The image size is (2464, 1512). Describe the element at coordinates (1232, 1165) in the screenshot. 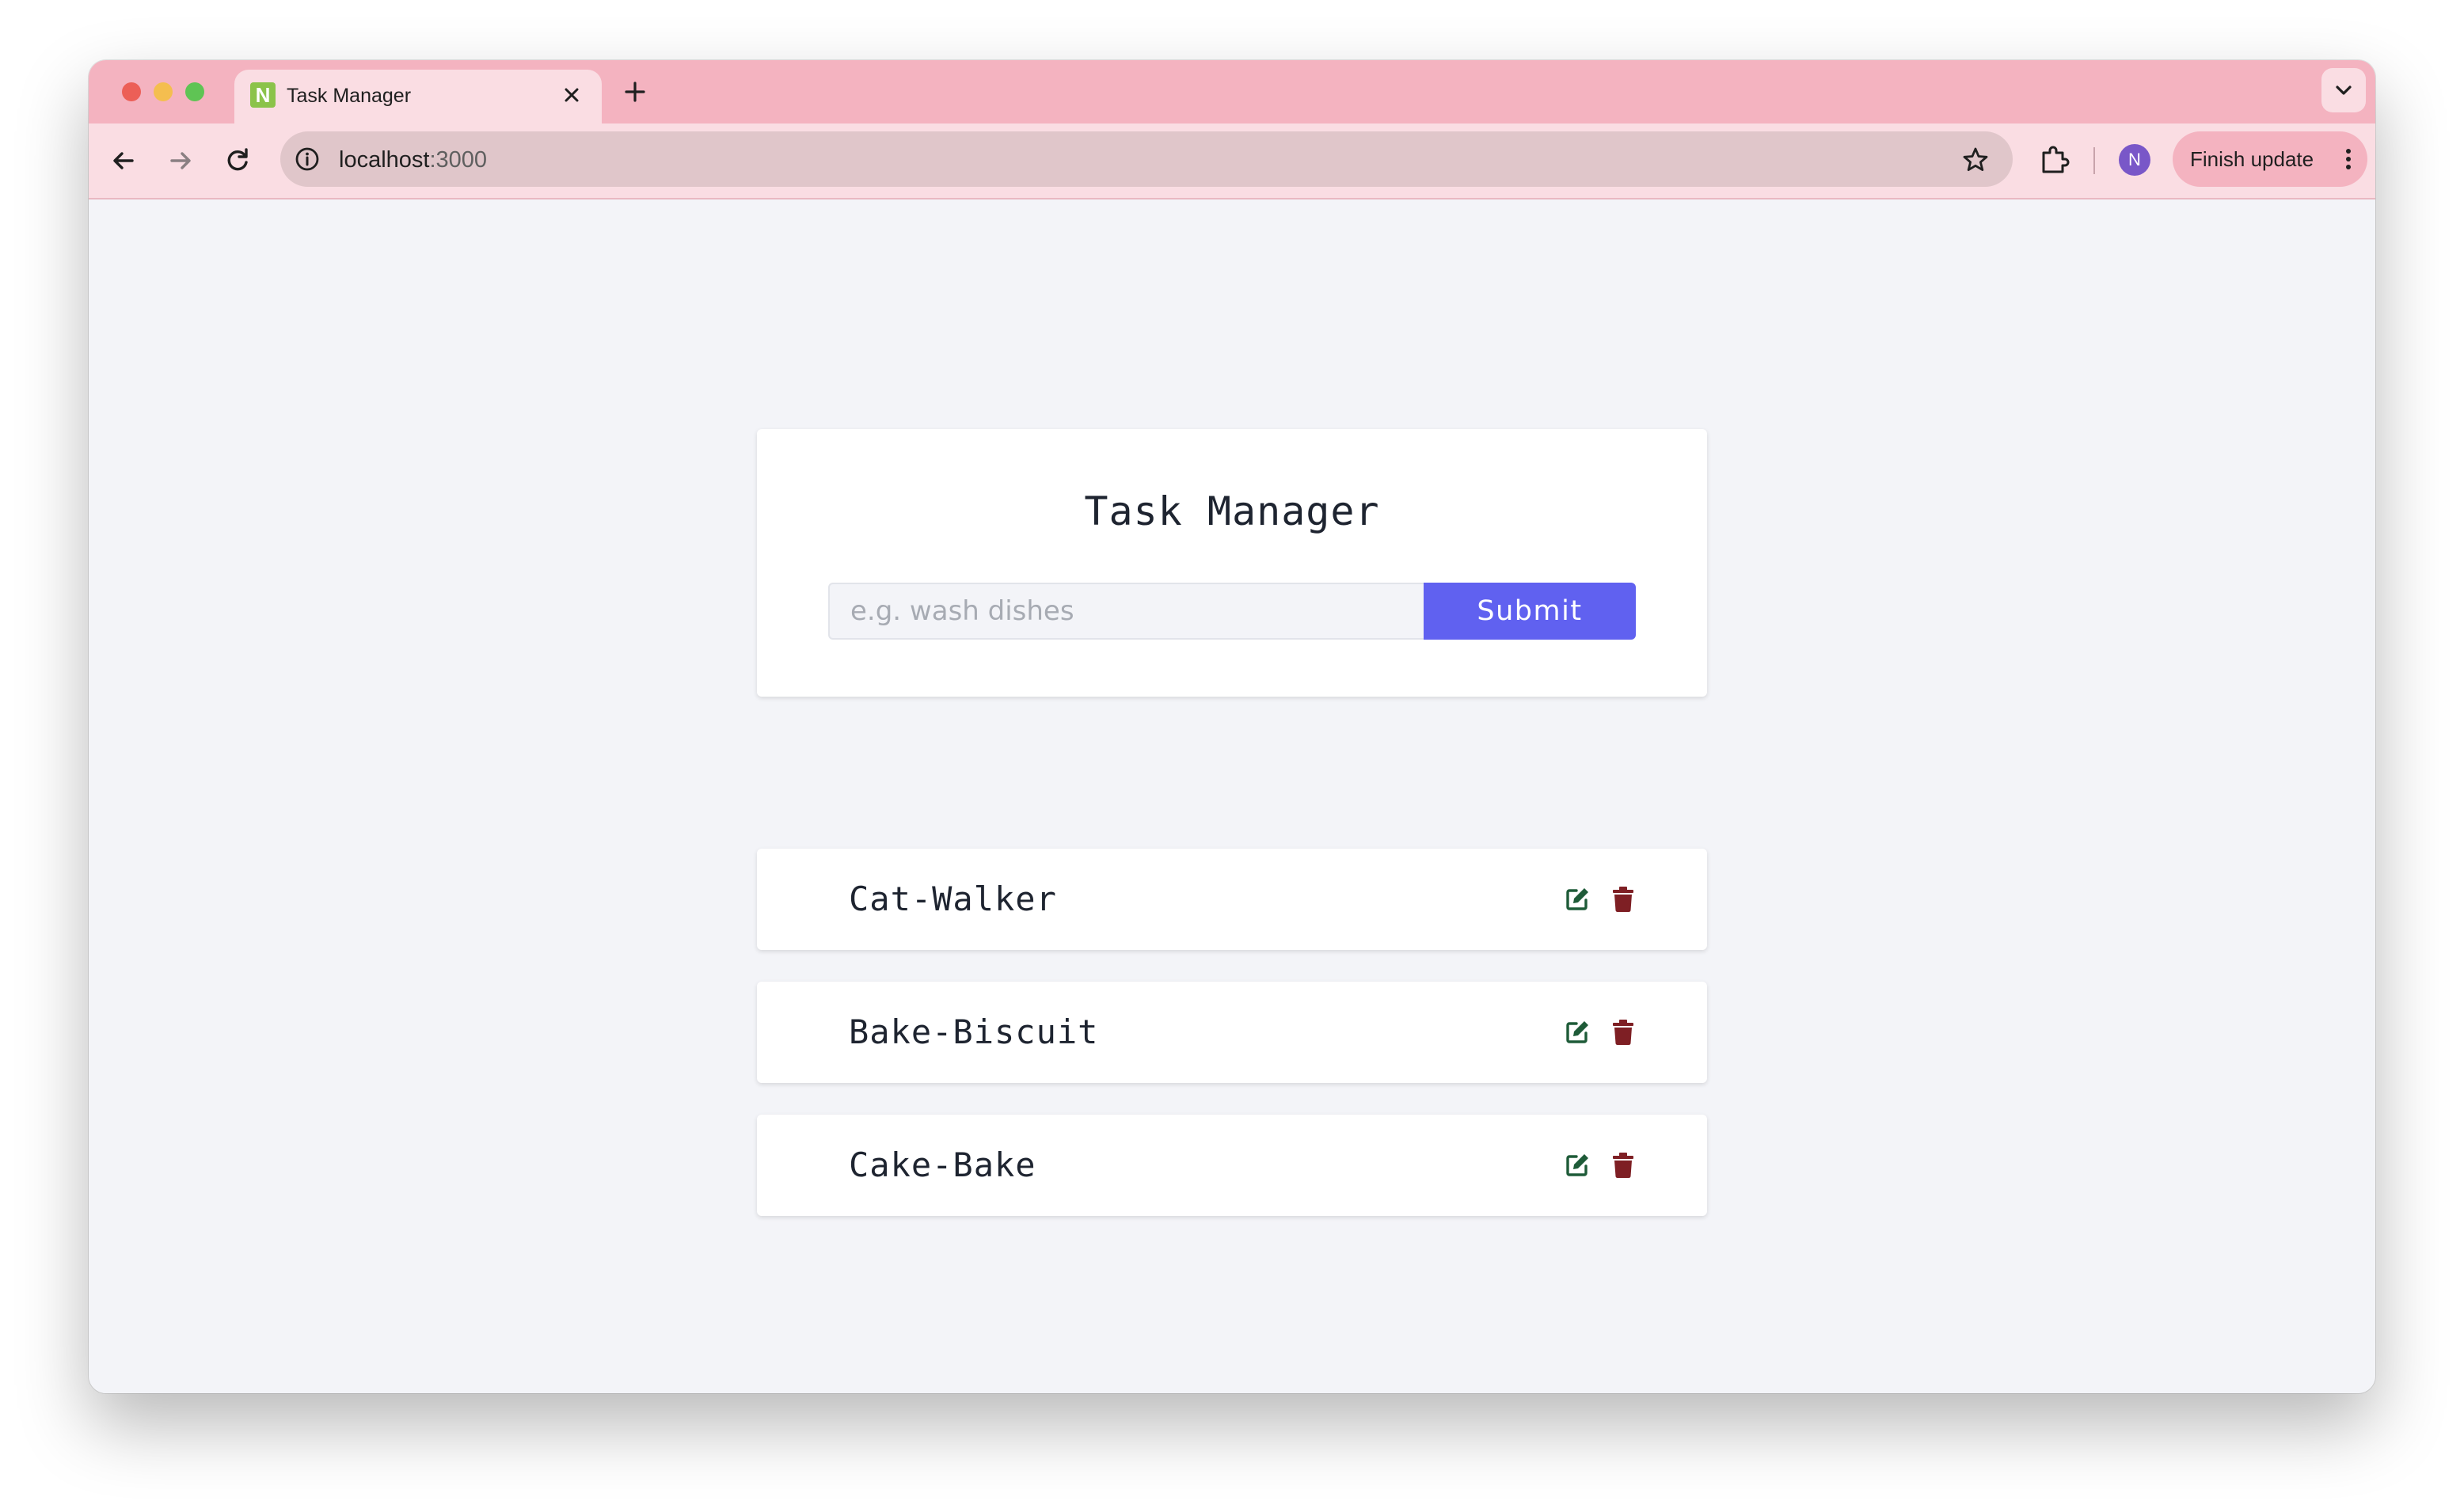

I see `task-item: Cake-Bake` at that location.